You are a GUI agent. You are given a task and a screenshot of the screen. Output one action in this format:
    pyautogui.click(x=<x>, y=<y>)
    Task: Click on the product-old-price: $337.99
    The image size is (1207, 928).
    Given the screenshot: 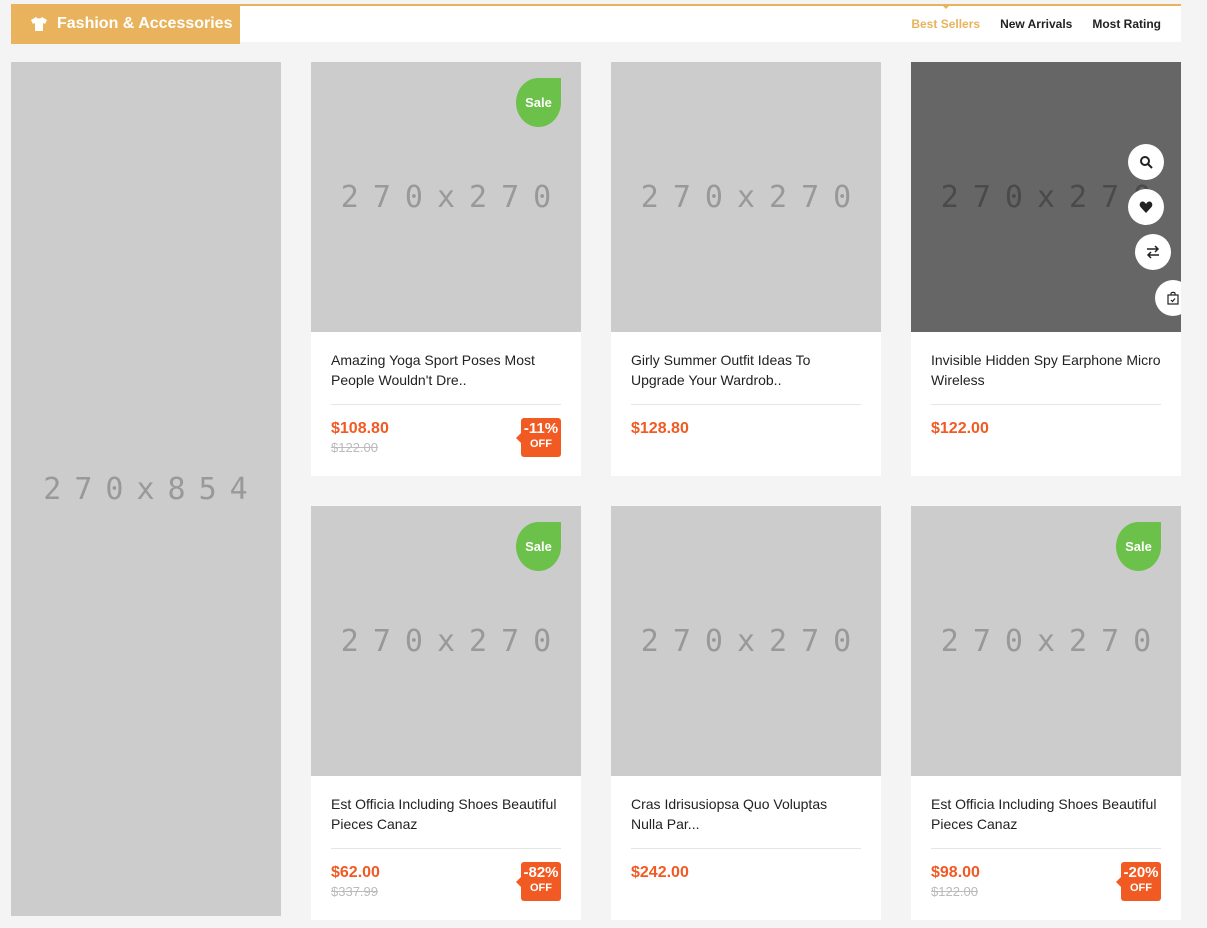 What is the action you would take?
    pyautogui.click(x=354, y=891)
    